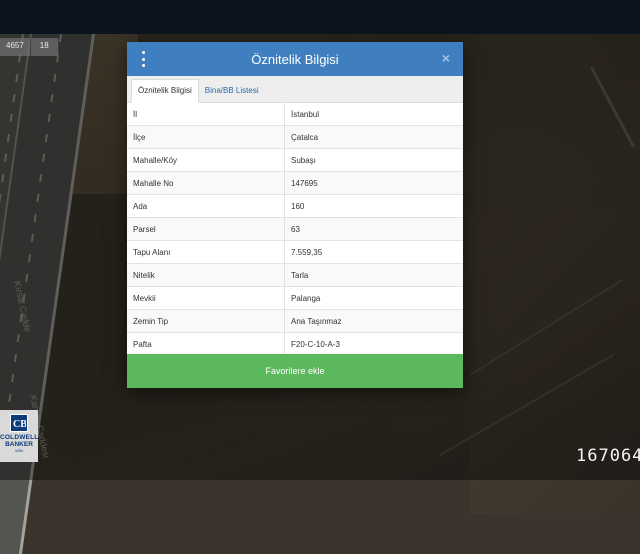 The height and width of the screenshot is (554, 640). I want to click on table-row: Ada 160, so click(295, 206).